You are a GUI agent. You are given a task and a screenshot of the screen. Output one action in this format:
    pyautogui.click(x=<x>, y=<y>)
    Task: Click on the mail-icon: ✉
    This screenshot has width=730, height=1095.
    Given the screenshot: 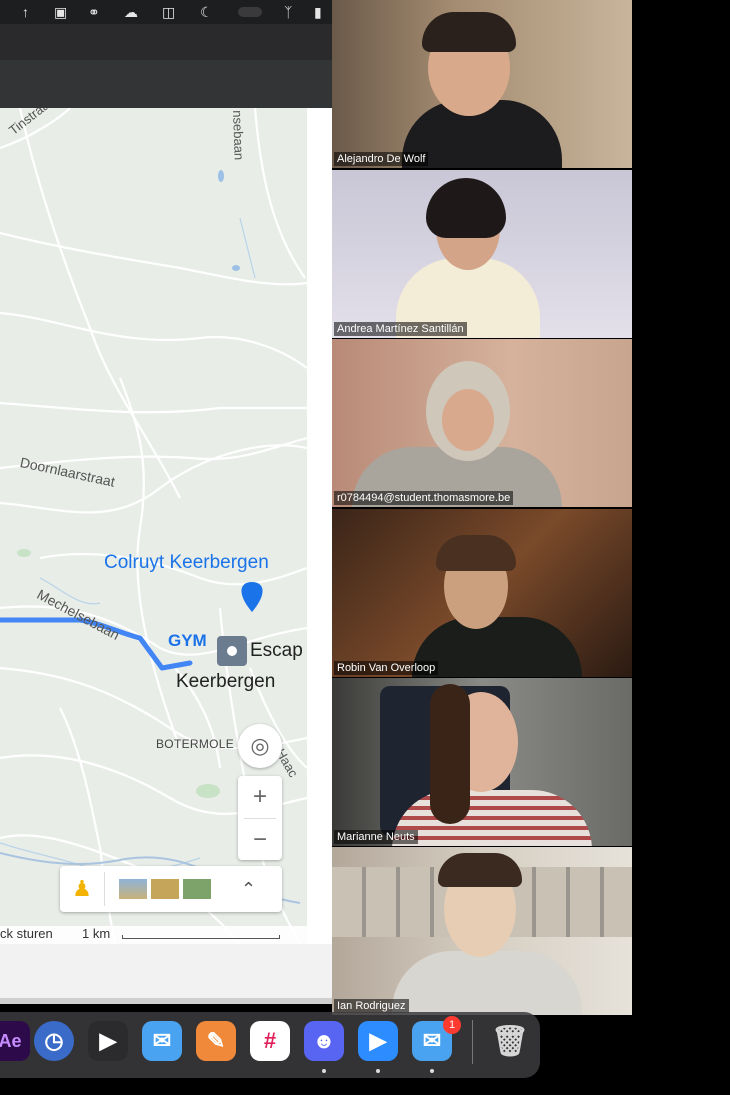 What is the action you would take?
    pyautogui.click(x=162, y=1041)
    